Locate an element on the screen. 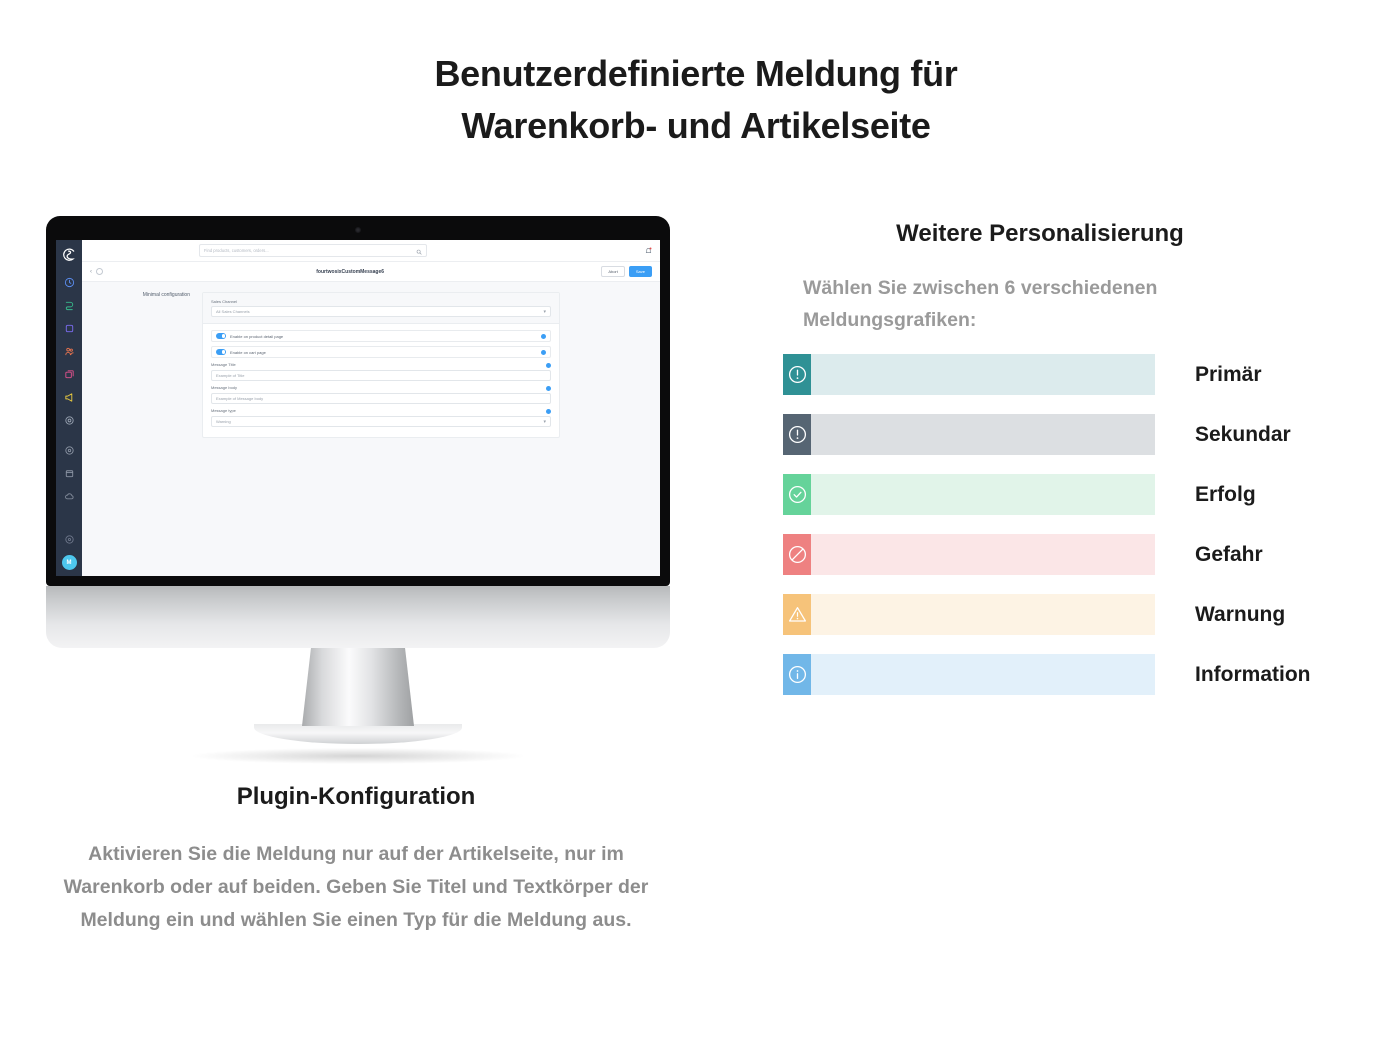 This screenshot has height=1050, width=1392. alert-variant-label: Primär is located at coordinates (1228, 374).